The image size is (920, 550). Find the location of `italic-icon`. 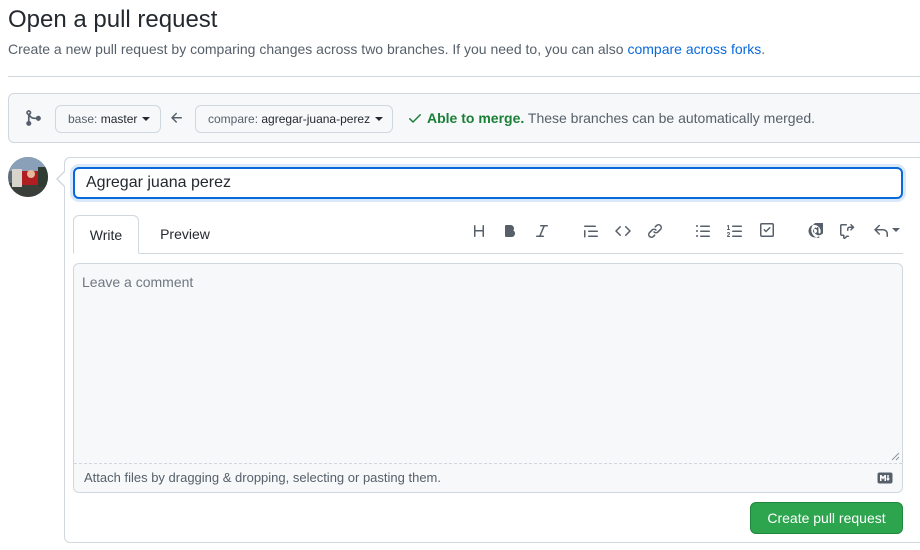

italic-icon is located at coordinates (542, 231).